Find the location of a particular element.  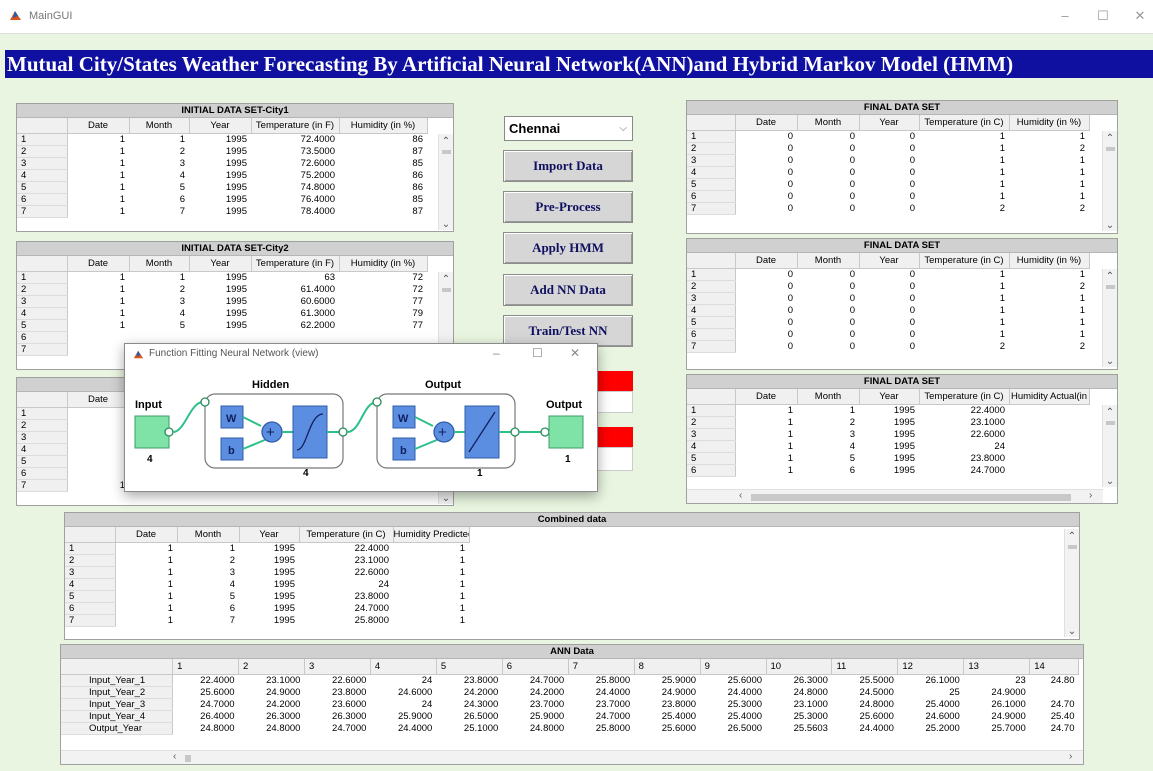

table-row: 3 1 3 1995 72.6000 85 is located at coordinates (222, 163).